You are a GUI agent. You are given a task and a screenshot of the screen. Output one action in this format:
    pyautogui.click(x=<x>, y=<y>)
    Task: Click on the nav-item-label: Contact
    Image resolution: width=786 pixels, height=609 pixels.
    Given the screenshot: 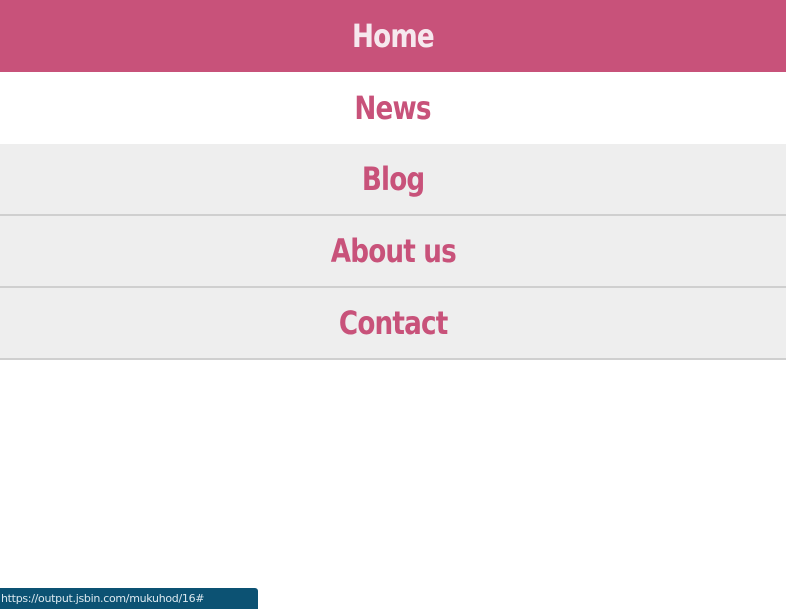 What is the action you would take?
    pyautogui.click(x=393, y=323)
    